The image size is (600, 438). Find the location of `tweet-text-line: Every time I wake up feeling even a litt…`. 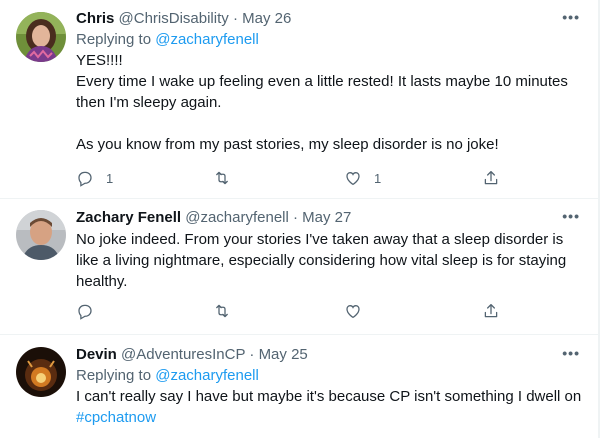

tweet-text-line: Every time I wake up feeling even a litt… is located at coordinates (322, 81).